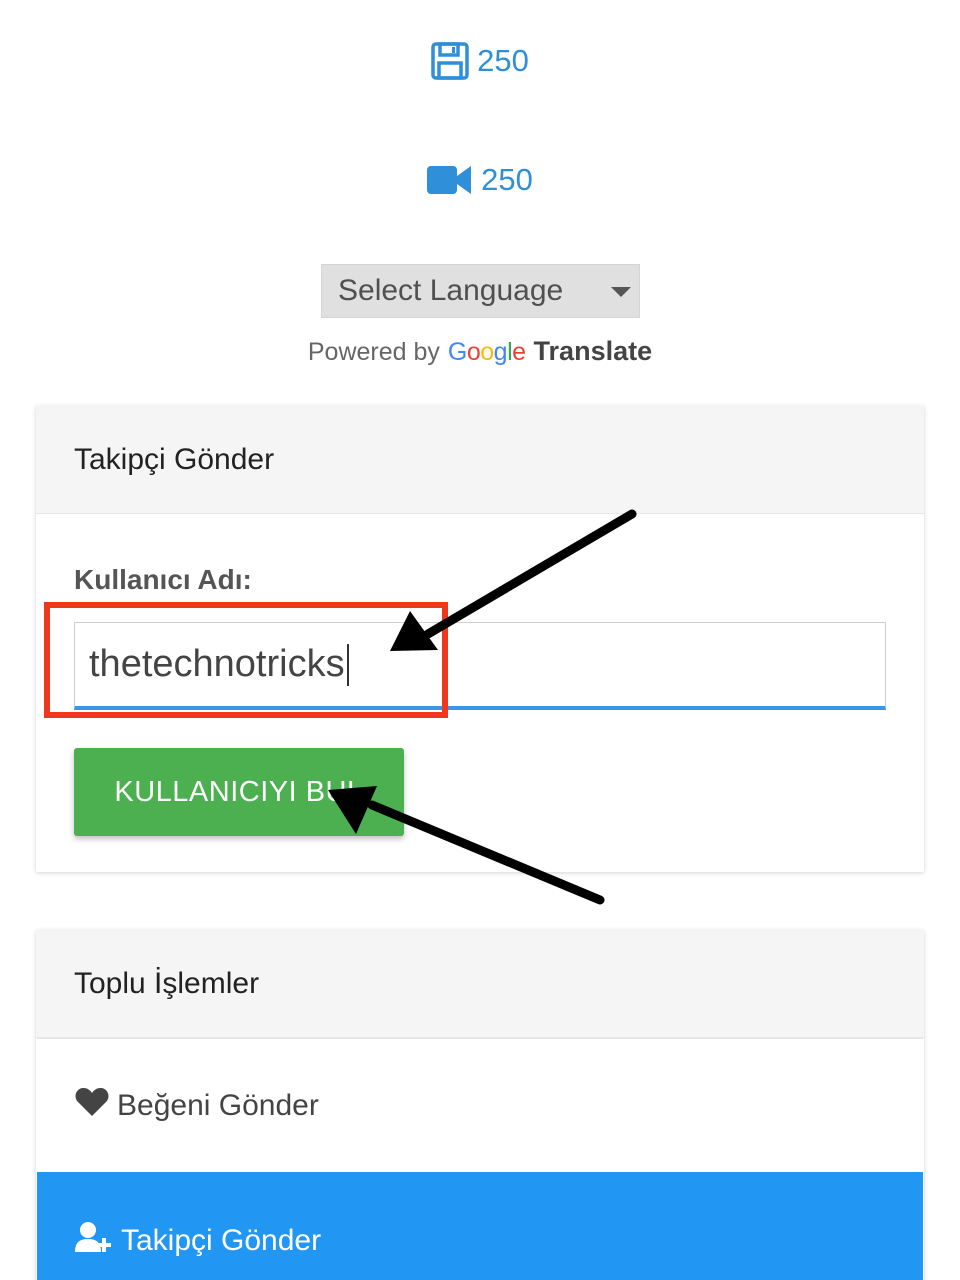 The width and height of the screenshot is (960, 1280). Describe the element at coordinates (507, 179) in the screenshot. I see `credit-value-video: 250` at that location.